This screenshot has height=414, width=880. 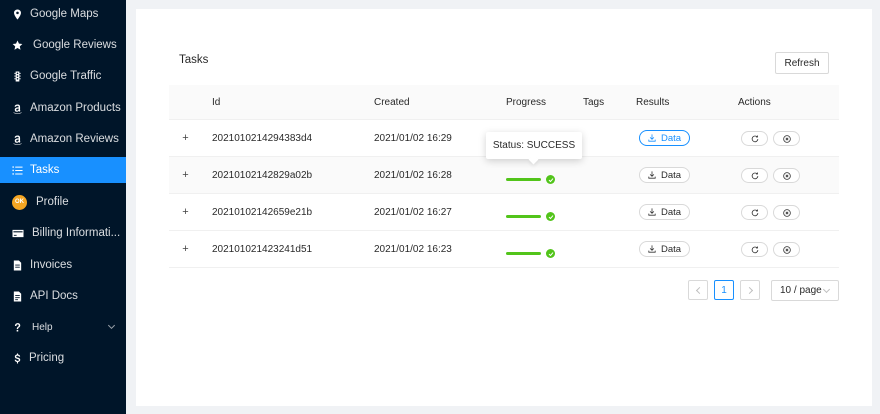 I want to click on status-tooltip: Status: SUCCESS, so click(x=534, y=145).